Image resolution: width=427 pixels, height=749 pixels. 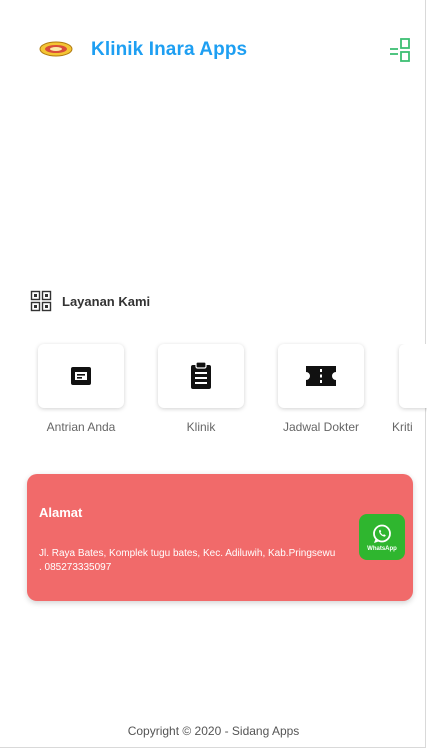 I want to click on app-title: Klinik Inara Apps, so click(x=169, y=49).